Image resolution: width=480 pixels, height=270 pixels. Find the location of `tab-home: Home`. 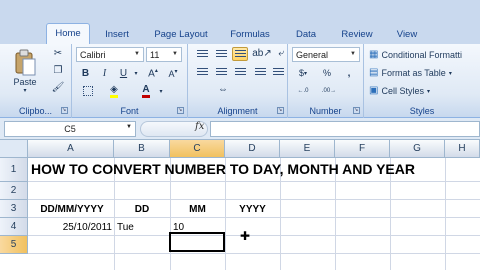

tab-home: Home is located at coordinates (68, 34).